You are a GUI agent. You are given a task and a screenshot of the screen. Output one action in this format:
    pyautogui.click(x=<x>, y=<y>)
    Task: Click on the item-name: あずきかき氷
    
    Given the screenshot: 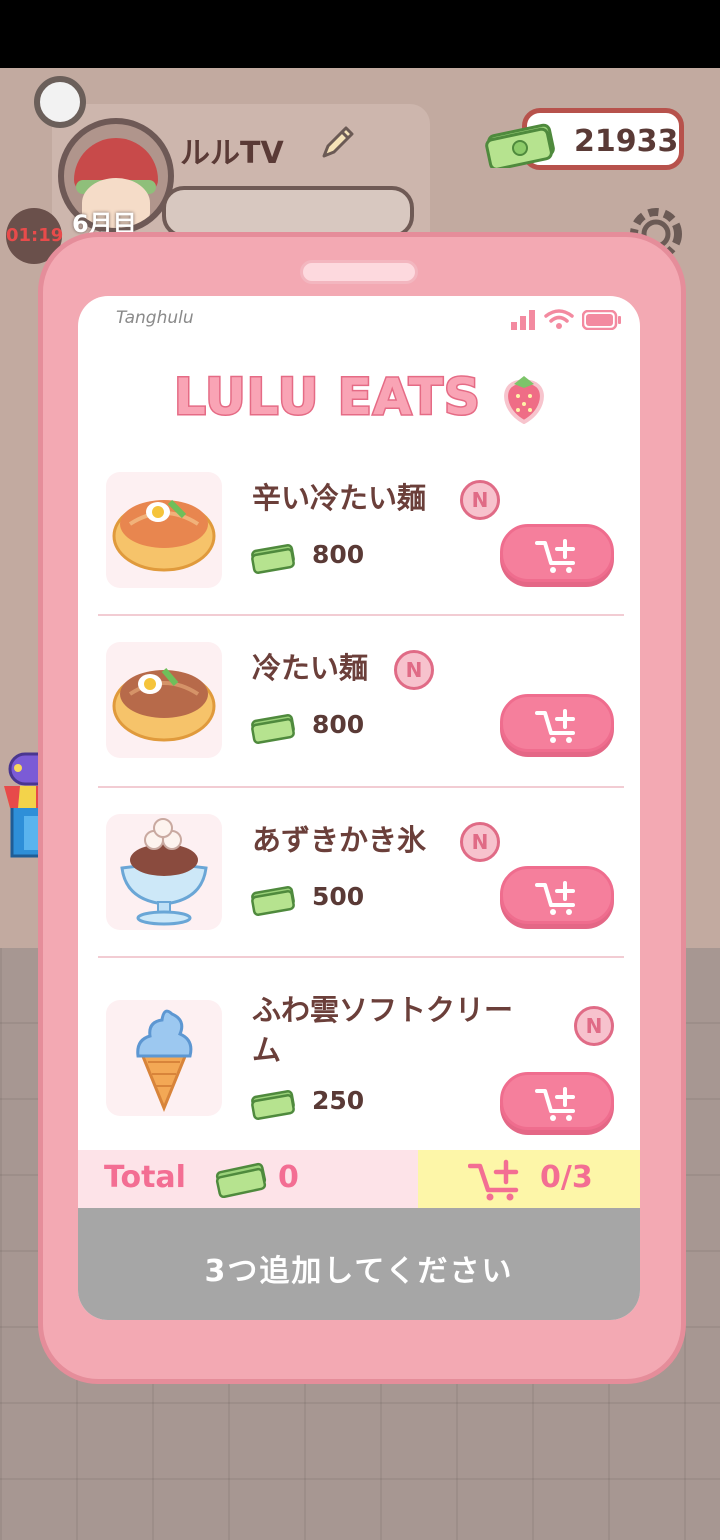 What is the action you would take?
    pyautogui.click(x=339, y=840)
    